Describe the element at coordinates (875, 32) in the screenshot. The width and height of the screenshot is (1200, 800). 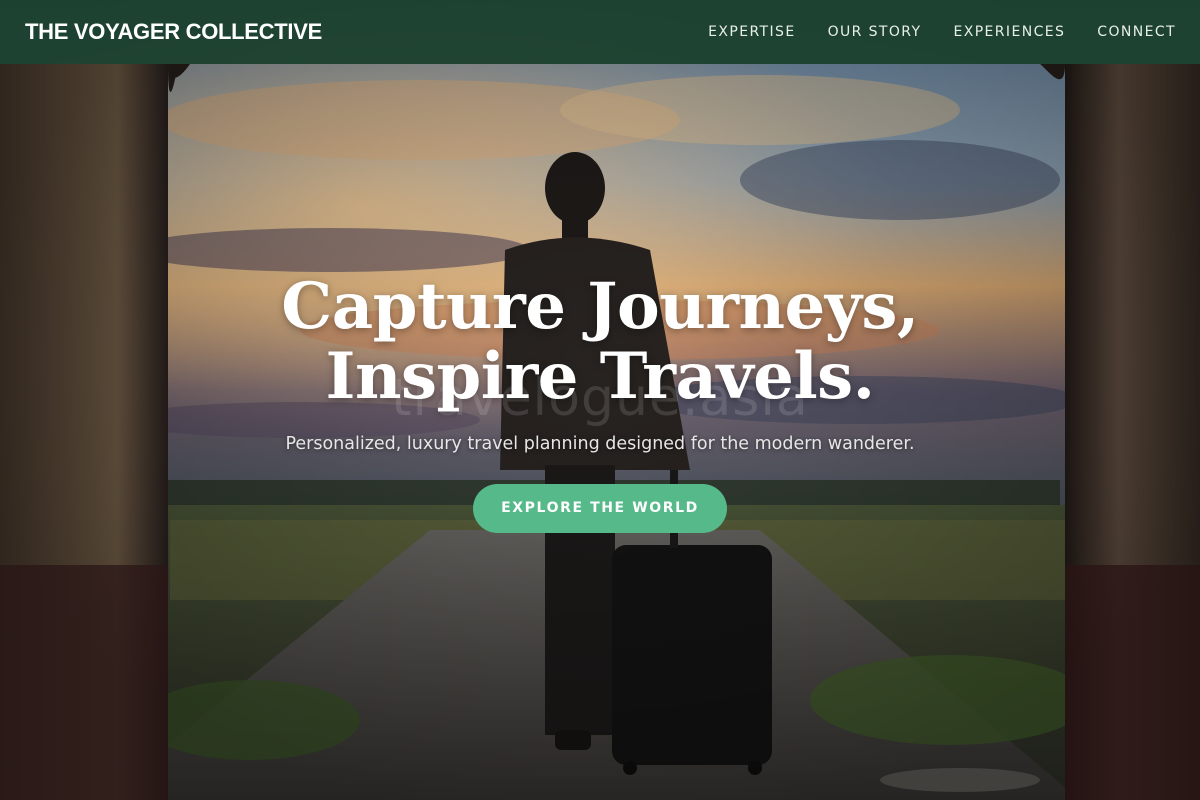
I see `nav-link-our-story: OUR STORY` at that location.